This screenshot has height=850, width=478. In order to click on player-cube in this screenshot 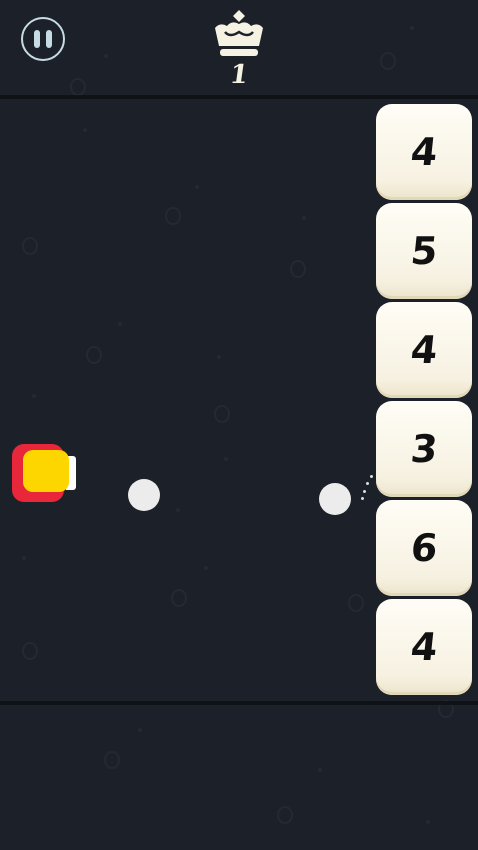, I will do `click(44, 473)`.